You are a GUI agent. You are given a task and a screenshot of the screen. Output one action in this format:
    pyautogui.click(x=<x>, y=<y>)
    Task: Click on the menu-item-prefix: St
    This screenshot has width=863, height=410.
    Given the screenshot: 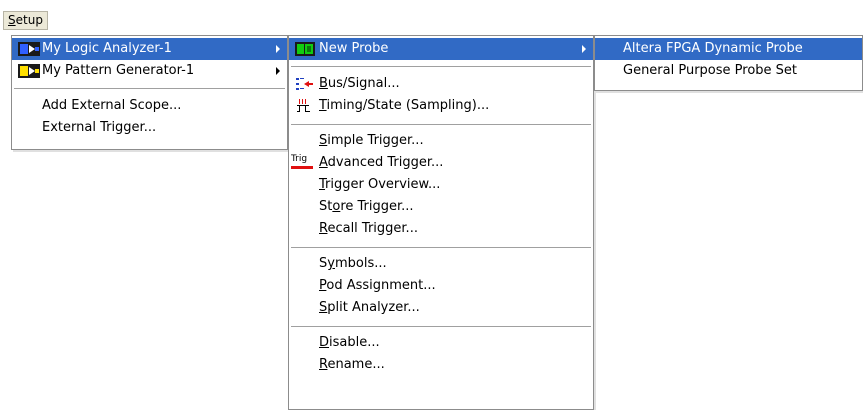 What is the action you would take?
    pyautogui.click(x=326, y=206)
    